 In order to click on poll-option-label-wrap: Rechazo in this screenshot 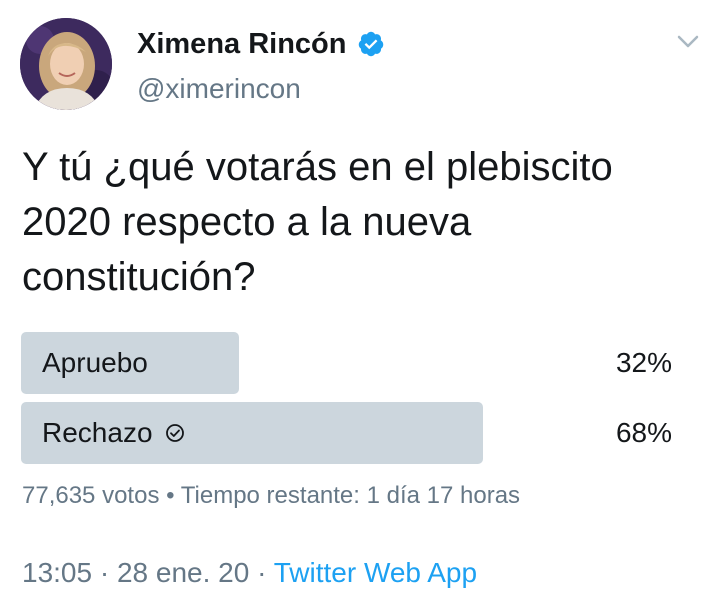, I will do `click(113, 433)`.